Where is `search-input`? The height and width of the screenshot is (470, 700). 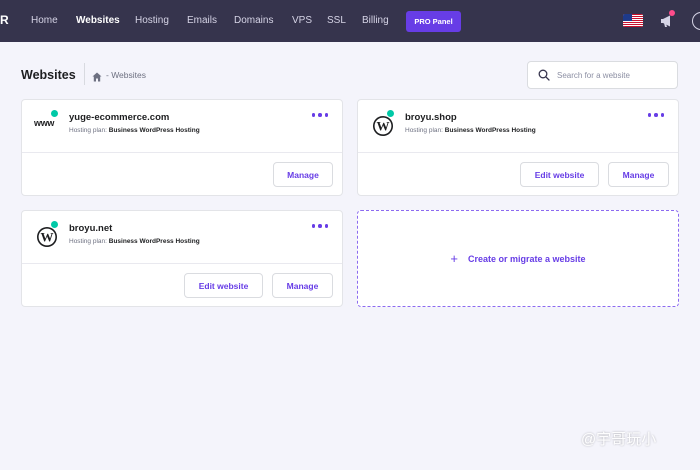
search-input is located at coordinates (612, 75).